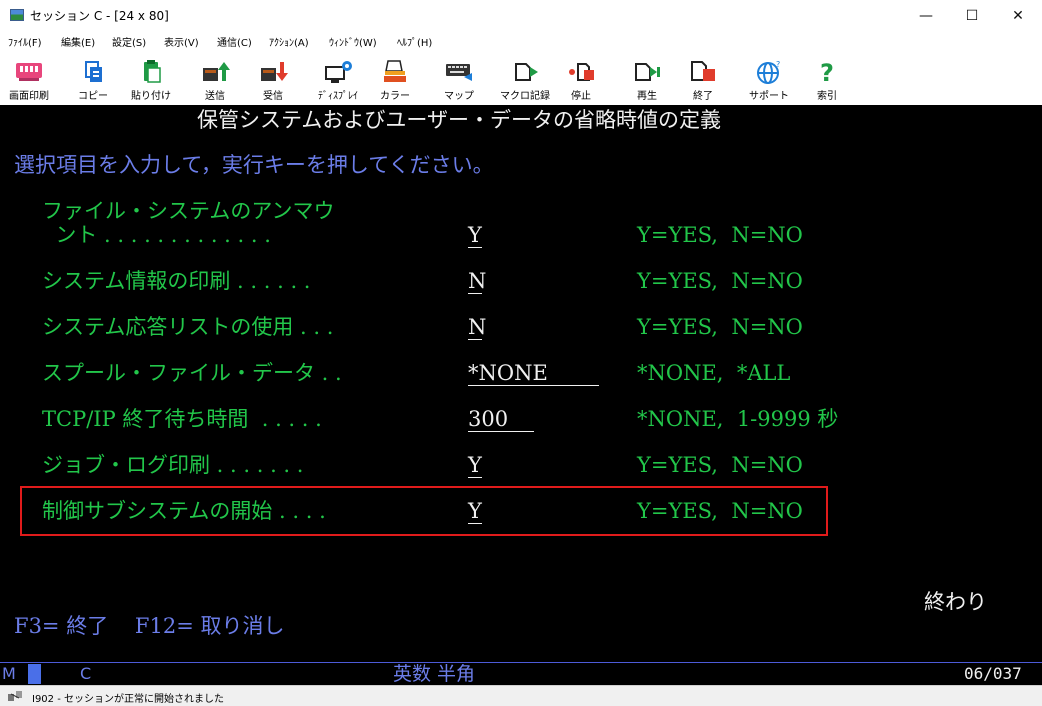  What do you see at coordinates (78, 41) in the screenshot?
I see `menu-edit: 編集(E)` at bounding box center [78, 41].